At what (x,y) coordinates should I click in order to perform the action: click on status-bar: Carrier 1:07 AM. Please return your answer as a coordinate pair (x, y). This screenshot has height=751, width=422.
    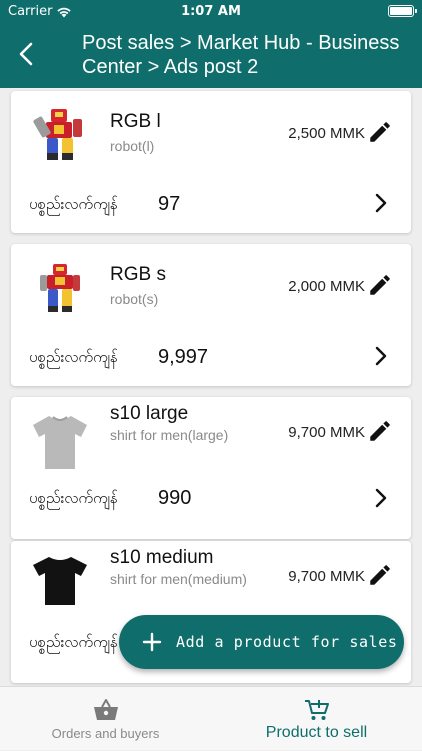
    Looking at the image, I should click on (211, 11).